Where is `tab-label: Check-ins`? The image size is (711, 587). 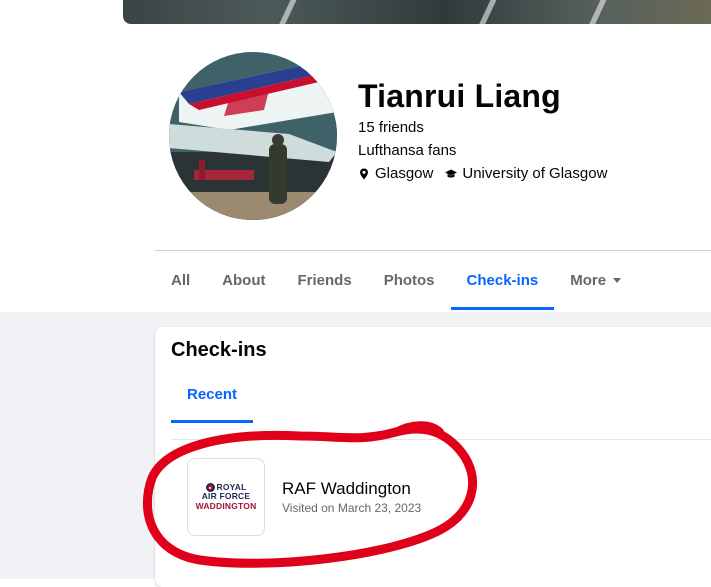 tab-label: Check-ins is located at coordinates (502, 280).